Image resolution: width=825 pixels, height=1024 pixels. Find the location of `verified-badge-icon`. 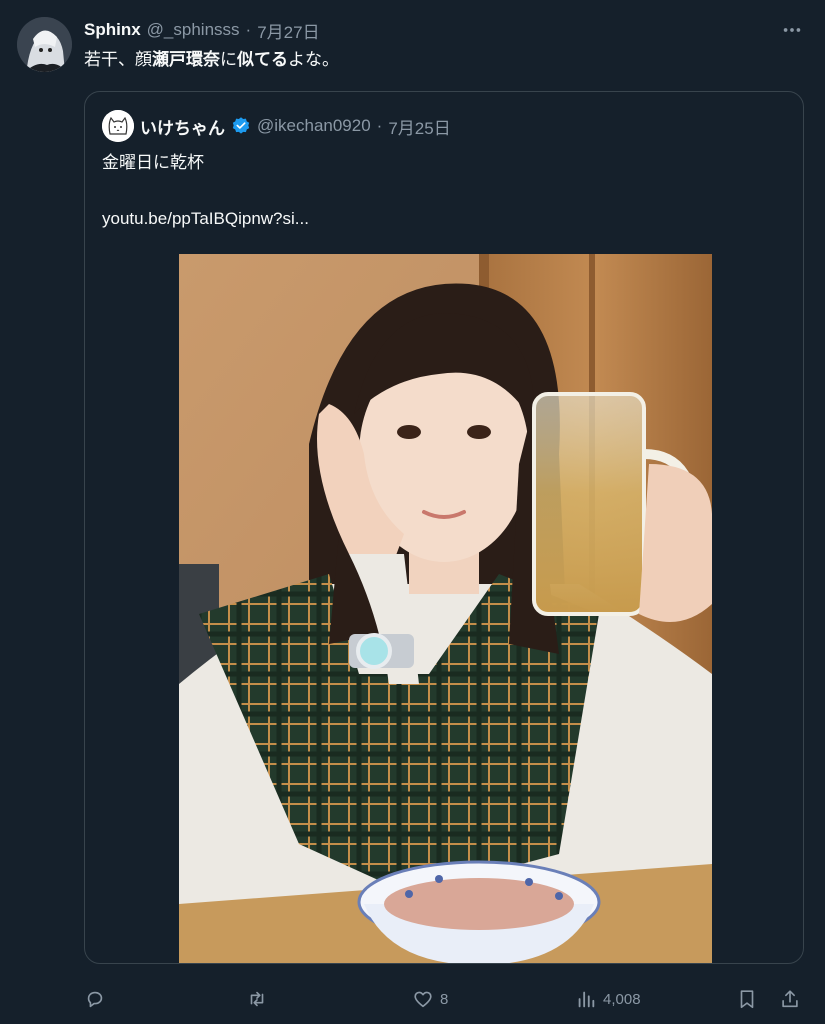

verified-badge-icon is located at coordinates (241, 125).